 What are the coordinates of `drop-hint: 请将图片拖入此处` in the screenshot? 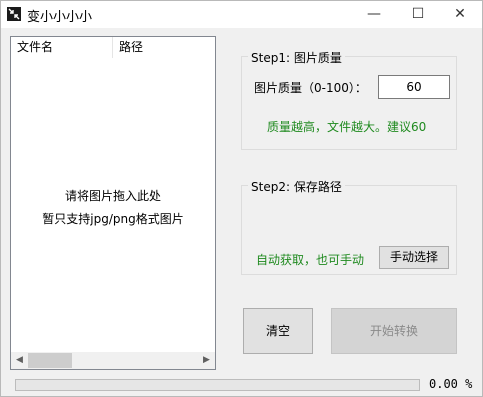 It's located at (112, 196).